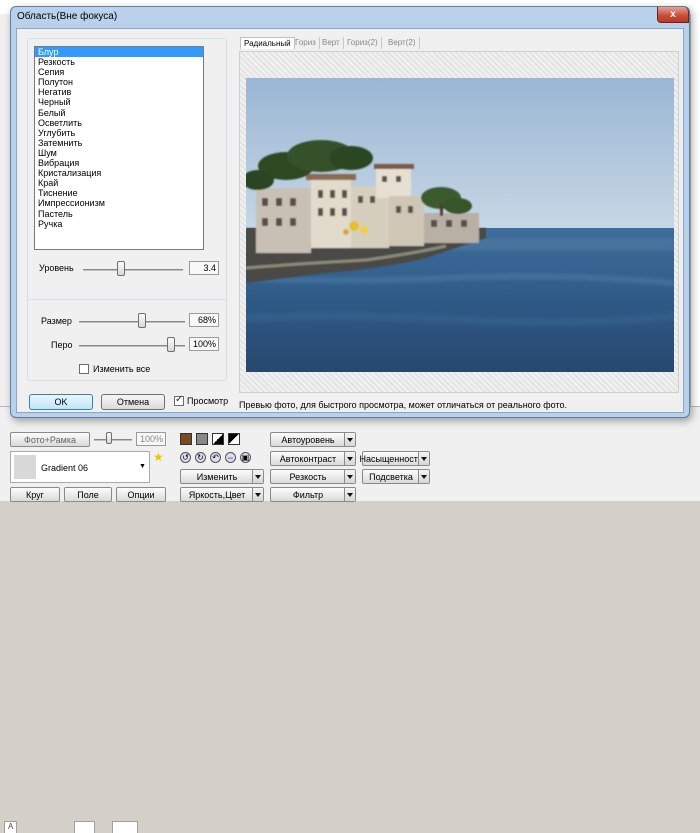  Describe the element at coordinates (119, 133) in the screenshot. I see `effect-list-item: Углубить` at that location.